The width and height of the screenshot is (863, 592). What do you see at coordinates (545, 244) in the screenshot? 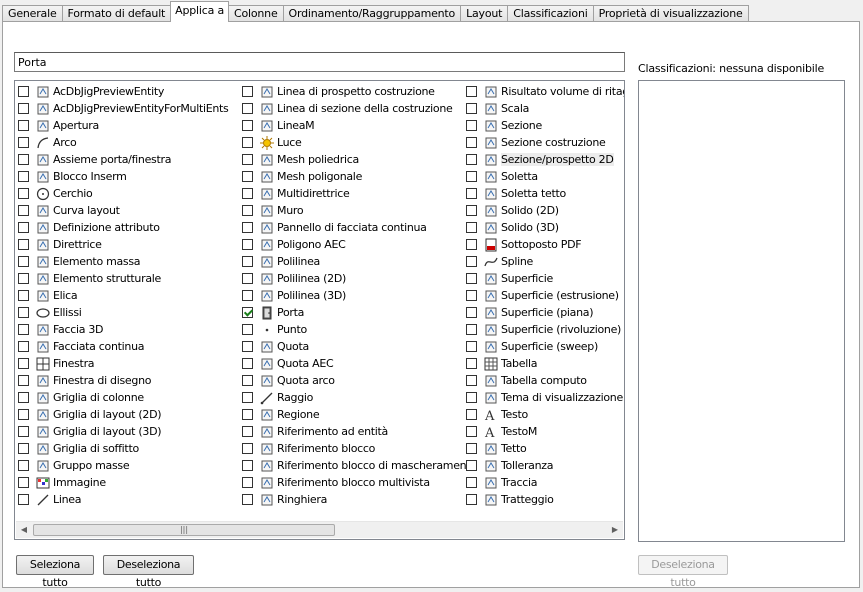
I see `object-type-item: Sottoposto PDF` at bounding box center [545, 244].